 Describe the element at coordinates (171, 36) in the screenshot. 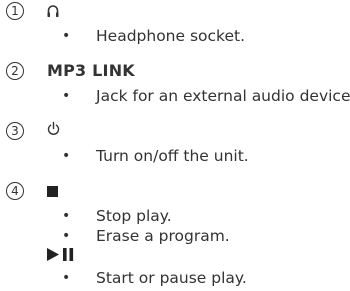

I see `item-1-description: Headphone socket.` at that location.